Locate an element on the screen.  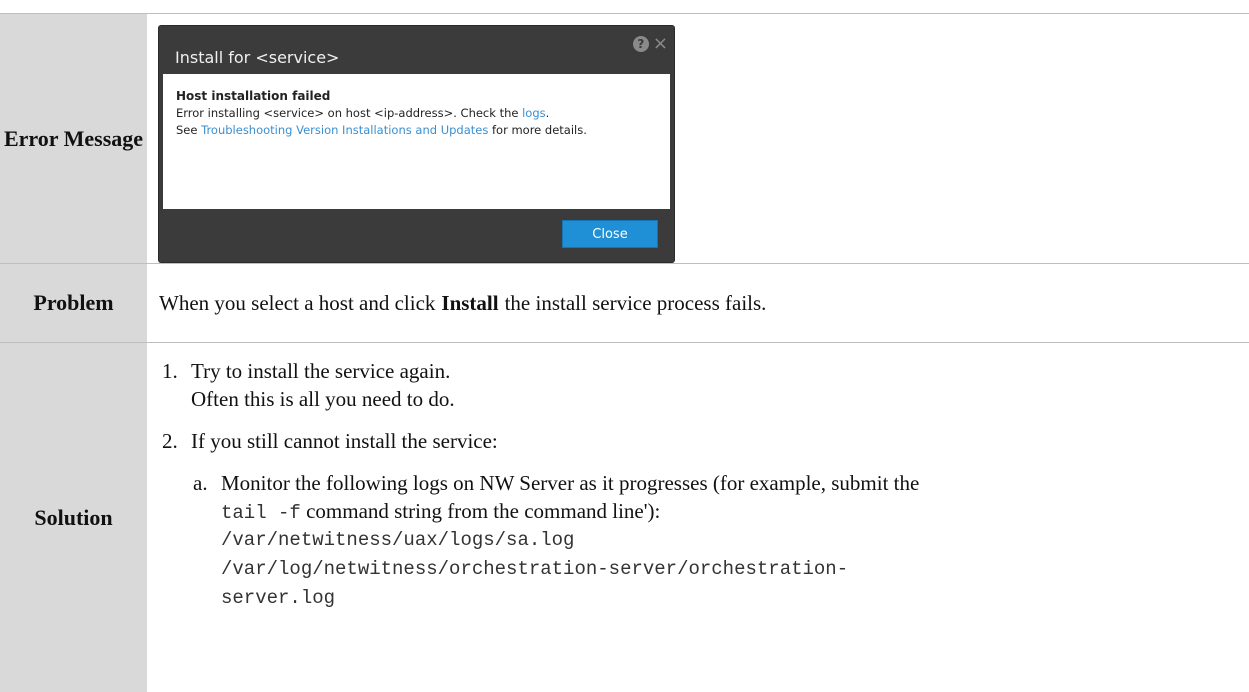
dialog-title-icons: ? × is located at coordinates (650, 44).